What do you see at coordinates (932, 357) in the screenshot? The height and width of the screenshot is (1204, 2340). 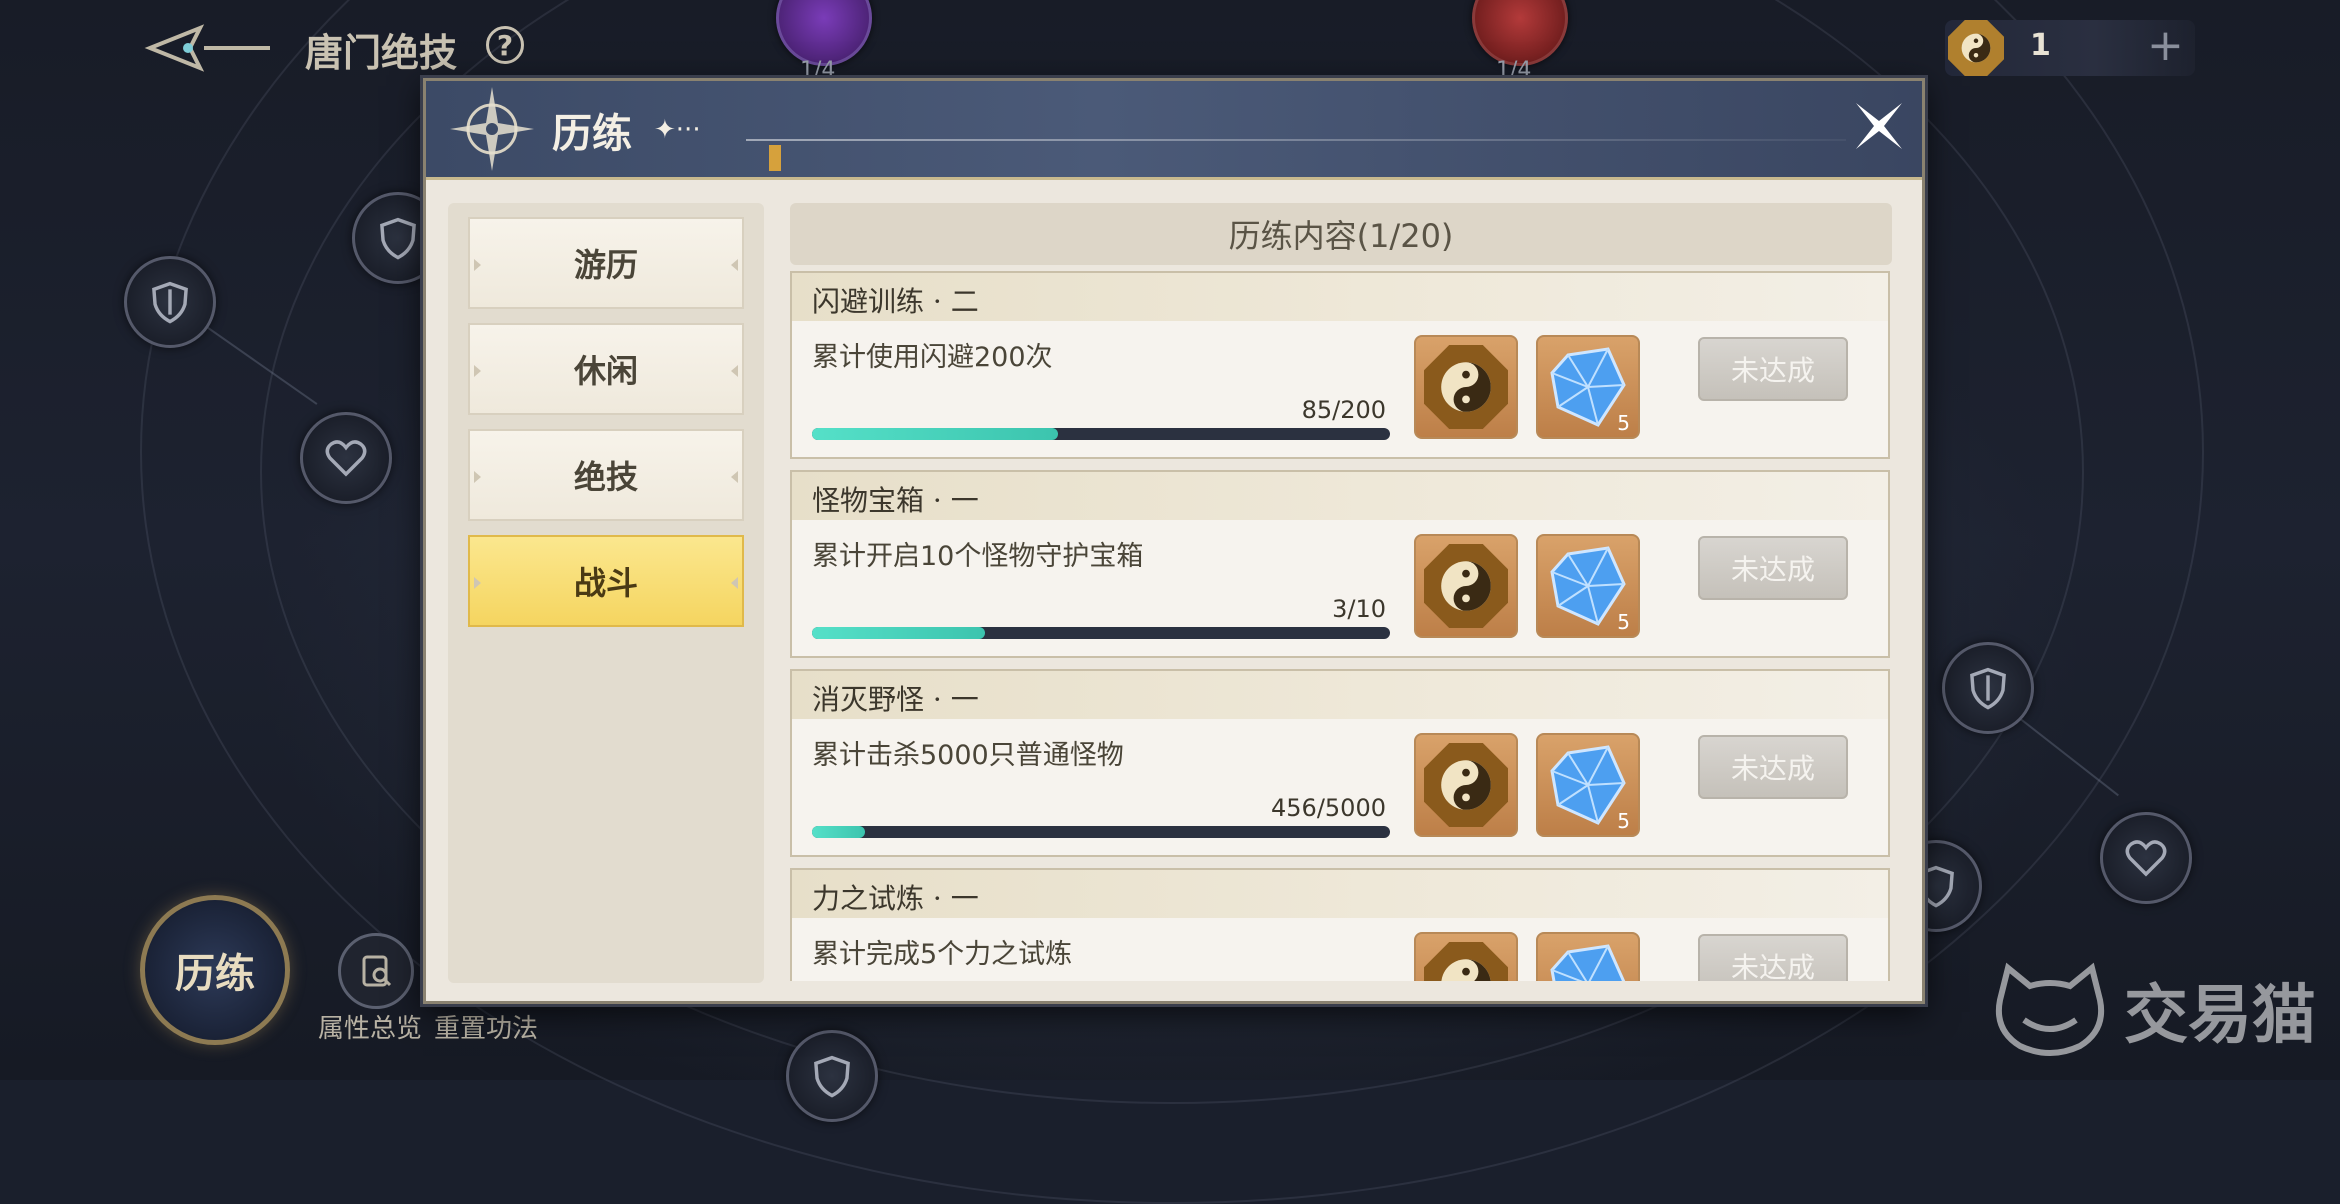 I see `task-description: 累计使用闪避200次` at bounding box center [932, 357].